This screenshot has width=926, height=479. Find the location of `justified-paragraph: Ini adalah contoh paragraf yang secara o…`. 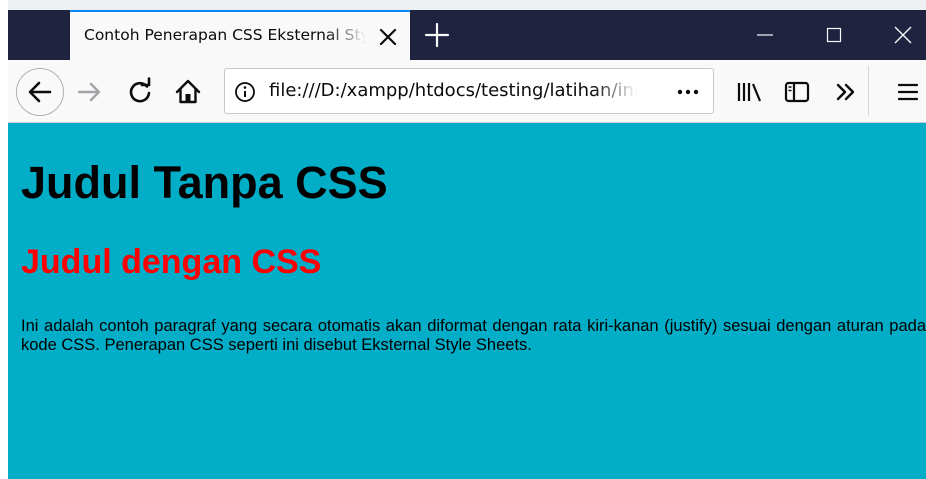

justified-paragraph: Ini adalah contoh paragraf yang secara o… is located at coordinates (473, 335).